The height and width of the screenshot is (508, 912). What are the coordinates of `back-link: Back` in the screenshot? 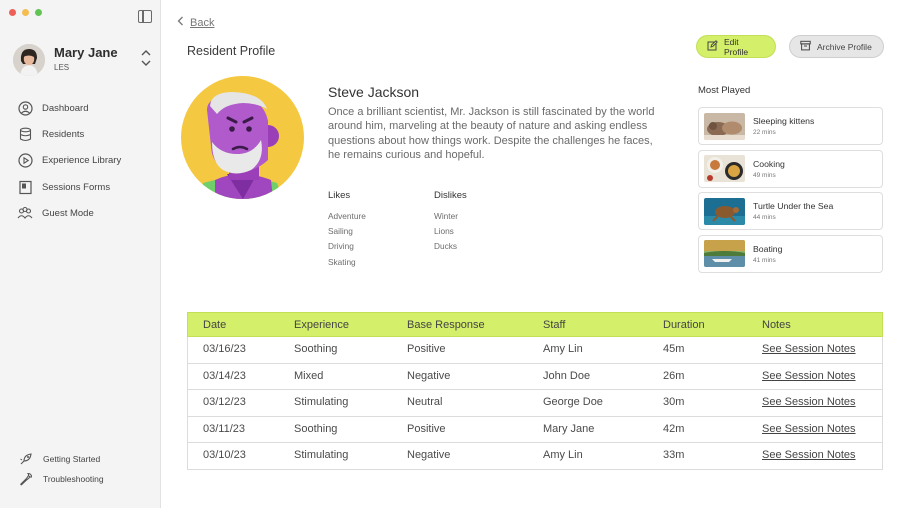 It's located at (195, 22).